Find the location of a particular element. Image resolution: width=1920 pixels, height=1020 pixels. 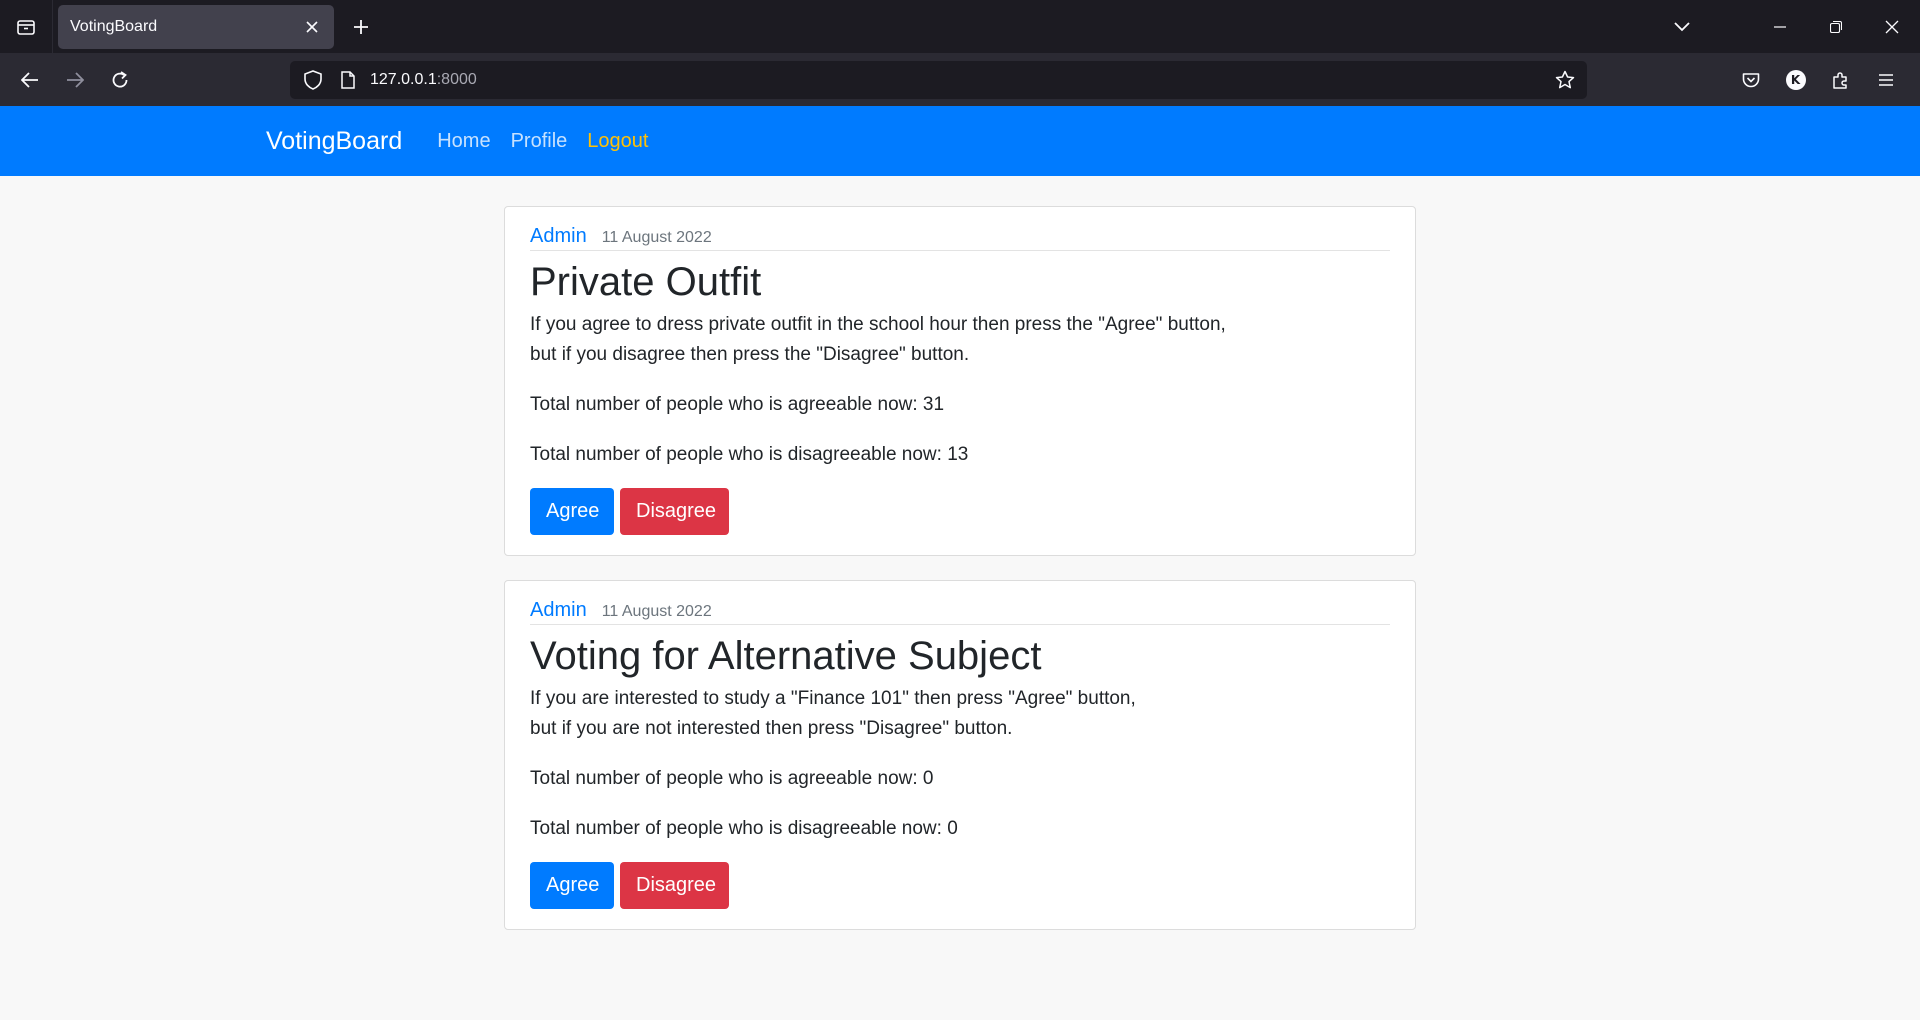

account-initial: K is located at coordinates (1795, 79).